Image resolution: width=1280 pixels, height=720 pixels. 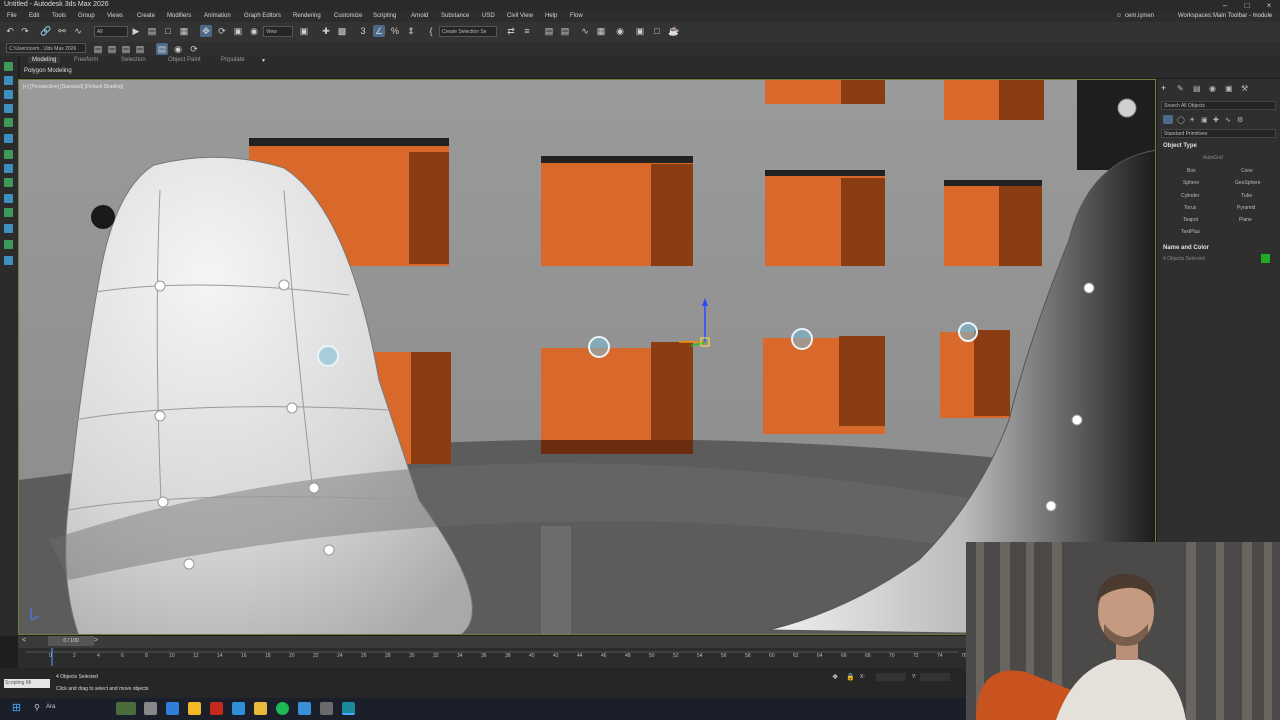 I want to click on hierarchy-tab-icon: ▤, so click(x=1197, y=88).